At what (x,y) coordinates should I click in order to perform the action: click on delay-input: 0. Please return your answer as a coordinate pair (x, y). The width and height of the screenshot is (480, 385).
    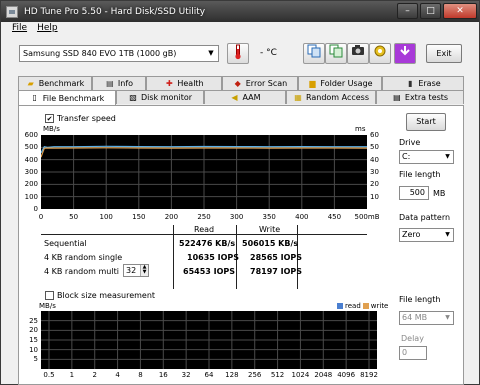
    Looking at the image, I should click on (413, 353).